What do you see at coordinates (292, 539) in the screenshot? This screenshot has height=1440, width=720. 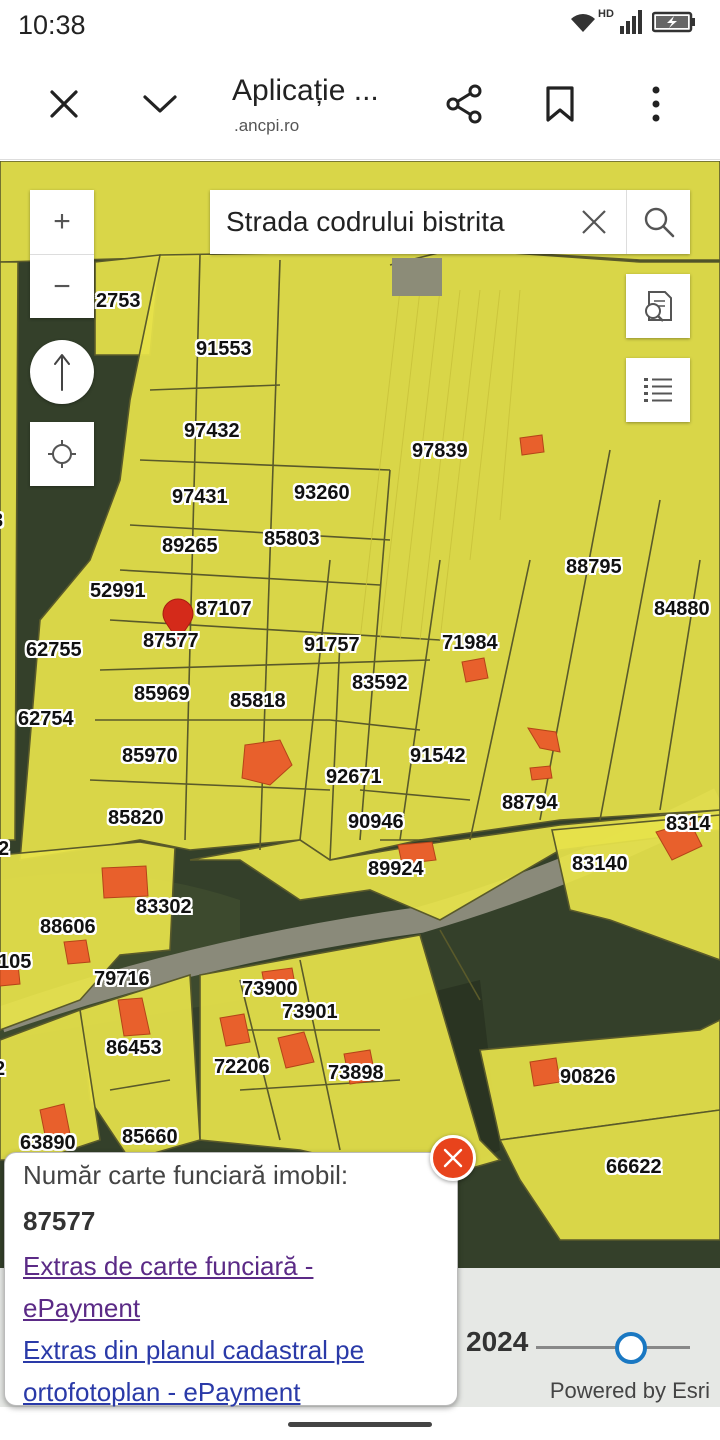 I see `parcel-label: 85803` at bounding box center [292, 539].